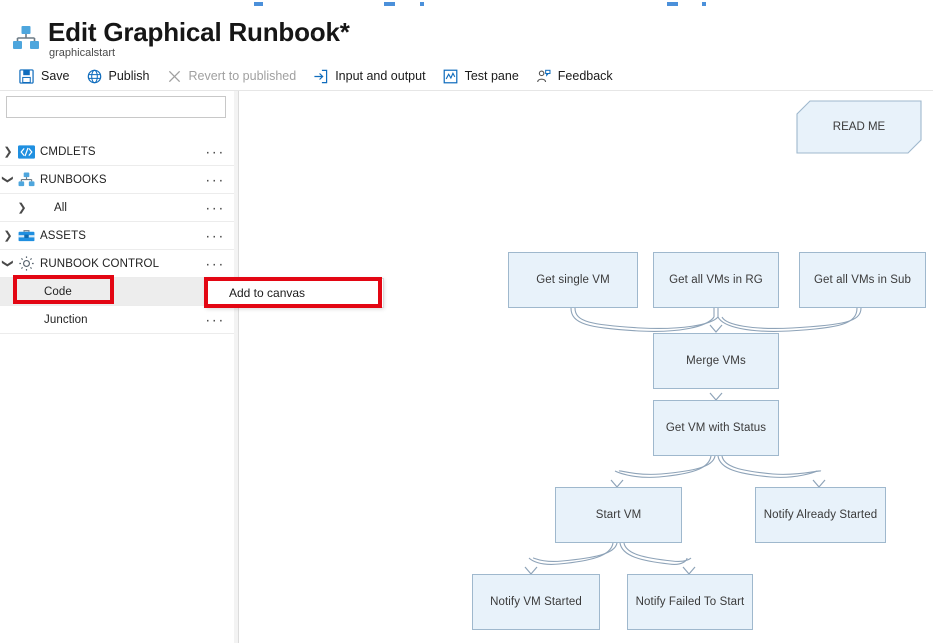 The image size is (933, 643). What do you see at coordinates (543, 76) in the screenshot?
I see `feedback-icon` at bounding box center [543, 76].